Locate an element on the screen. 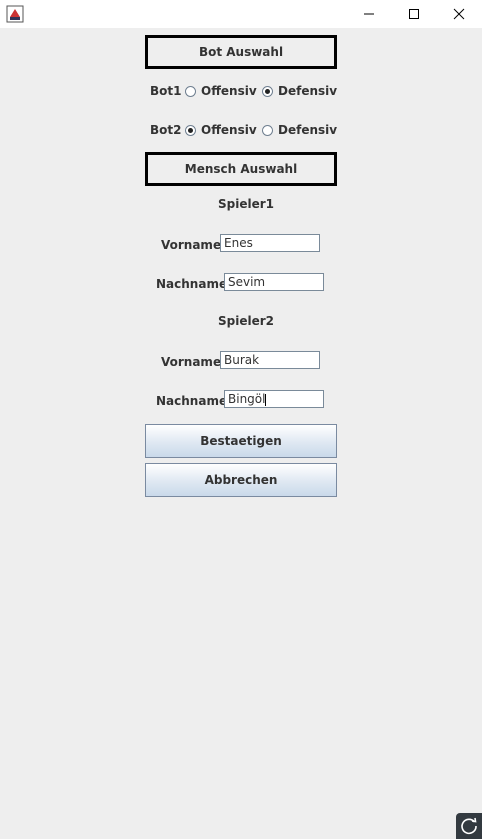 The height and width of the screenshot is (839, 482). confirm-button: Bestaetigen is located at coordinates (241, 441).